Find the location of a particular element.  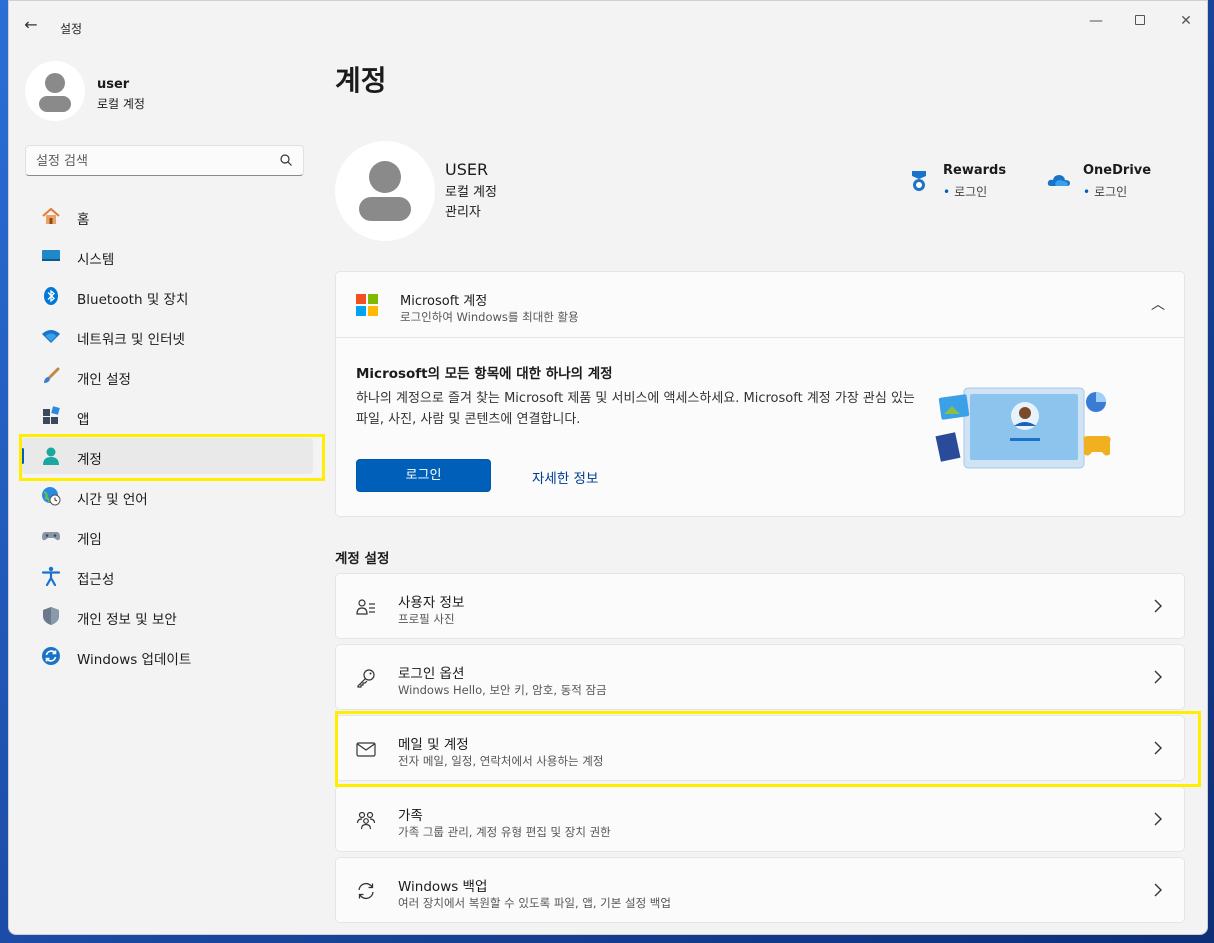

microsoft-logo-icon is located at coordinates (367, 305).